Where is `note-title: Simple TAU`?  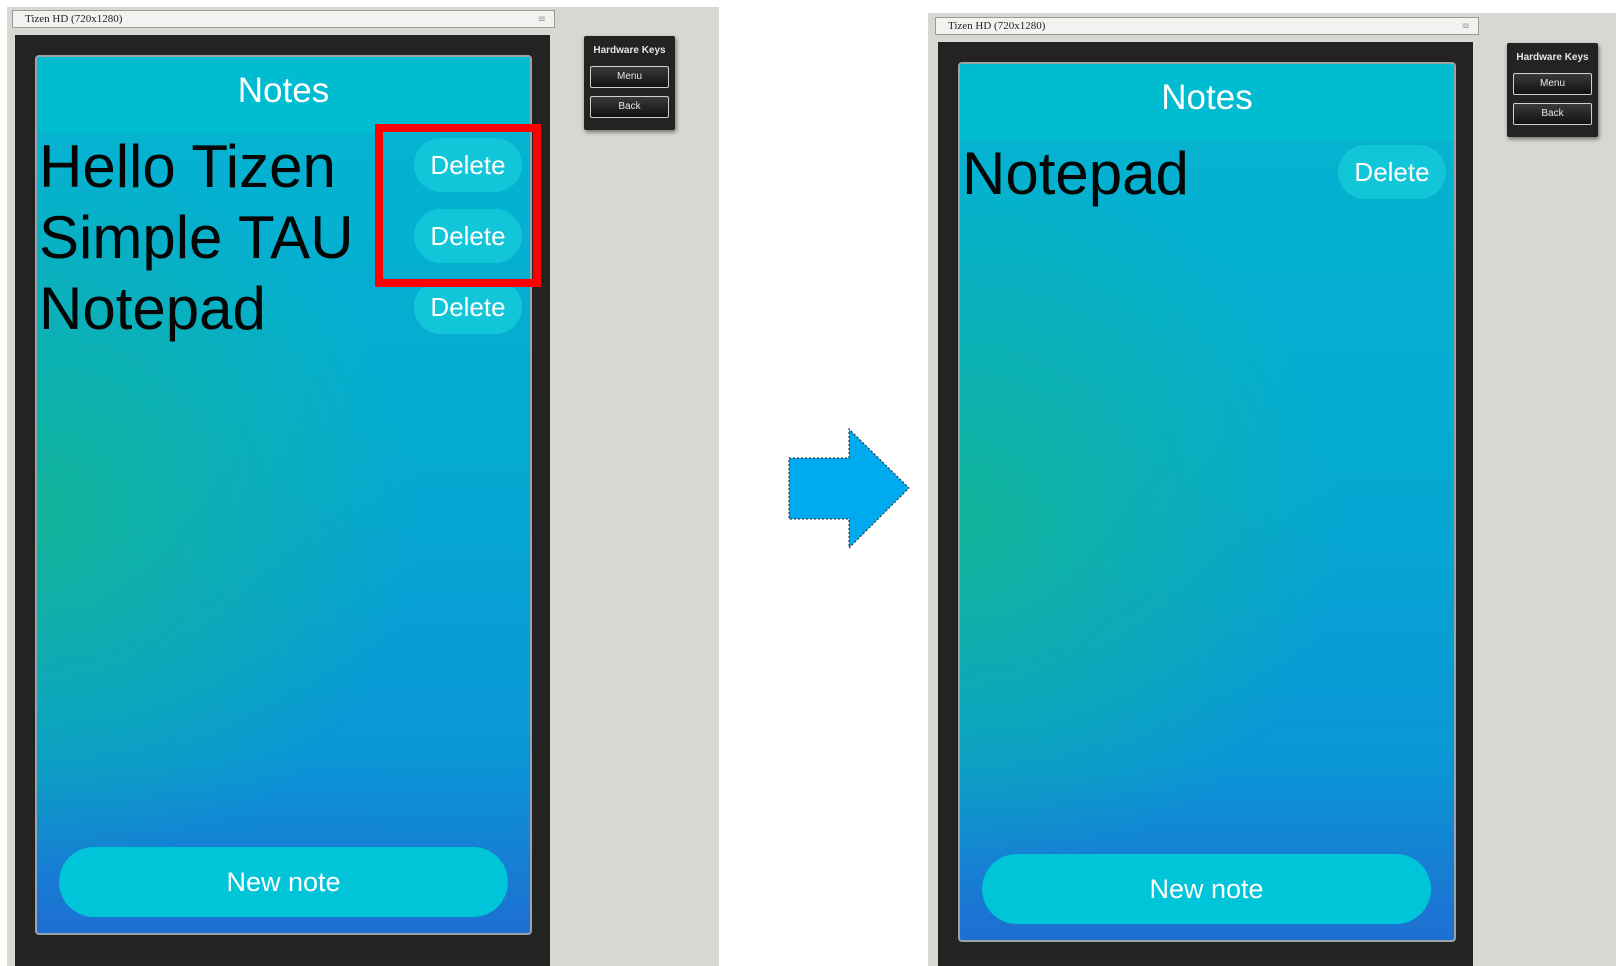
note-title: Simple TAU is located at coordinates (196, 237).